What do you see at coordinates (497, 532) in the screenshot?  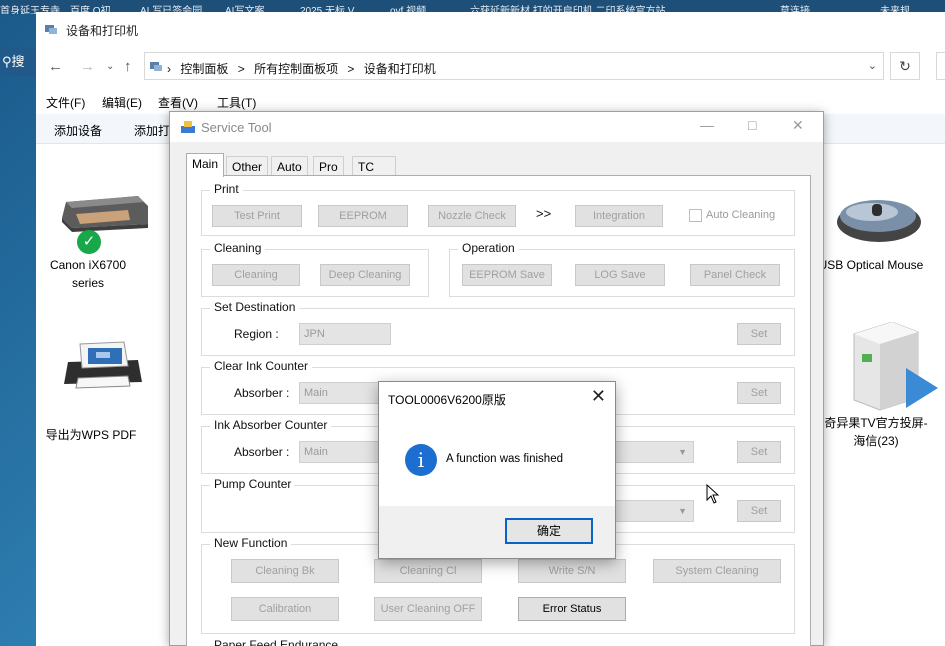 I see `dialog-footer: 确定` at bounding box center [497, 532].